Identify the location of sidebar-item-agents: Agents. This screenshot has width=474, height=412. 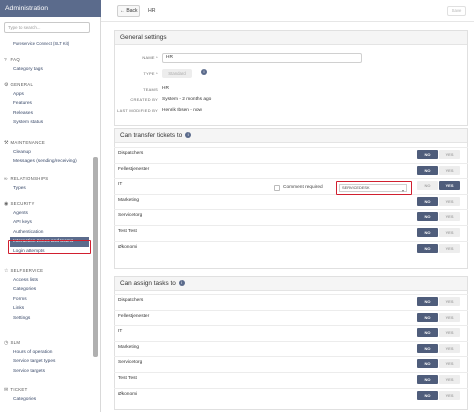
(20, 213).